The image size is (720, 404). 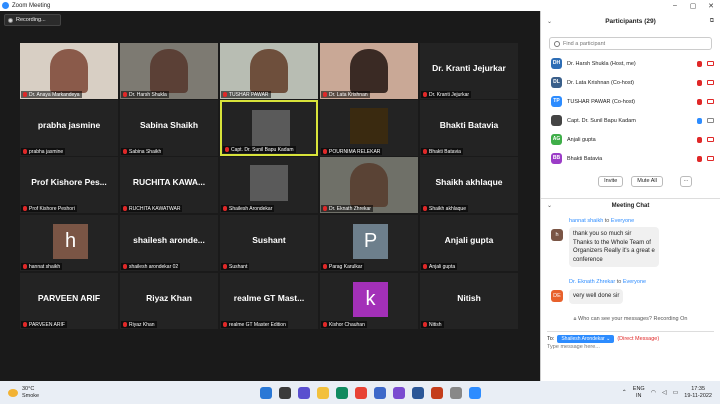 I want to click on chat-message-meta: hannat shaikh to Everyone, so click(x=602, y=221).